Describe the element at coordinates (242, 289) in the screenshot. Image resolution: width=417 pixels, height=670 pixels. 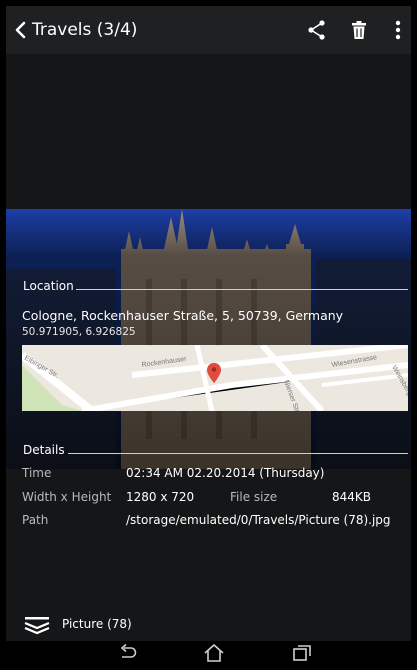
I see `location-divider` at that location.